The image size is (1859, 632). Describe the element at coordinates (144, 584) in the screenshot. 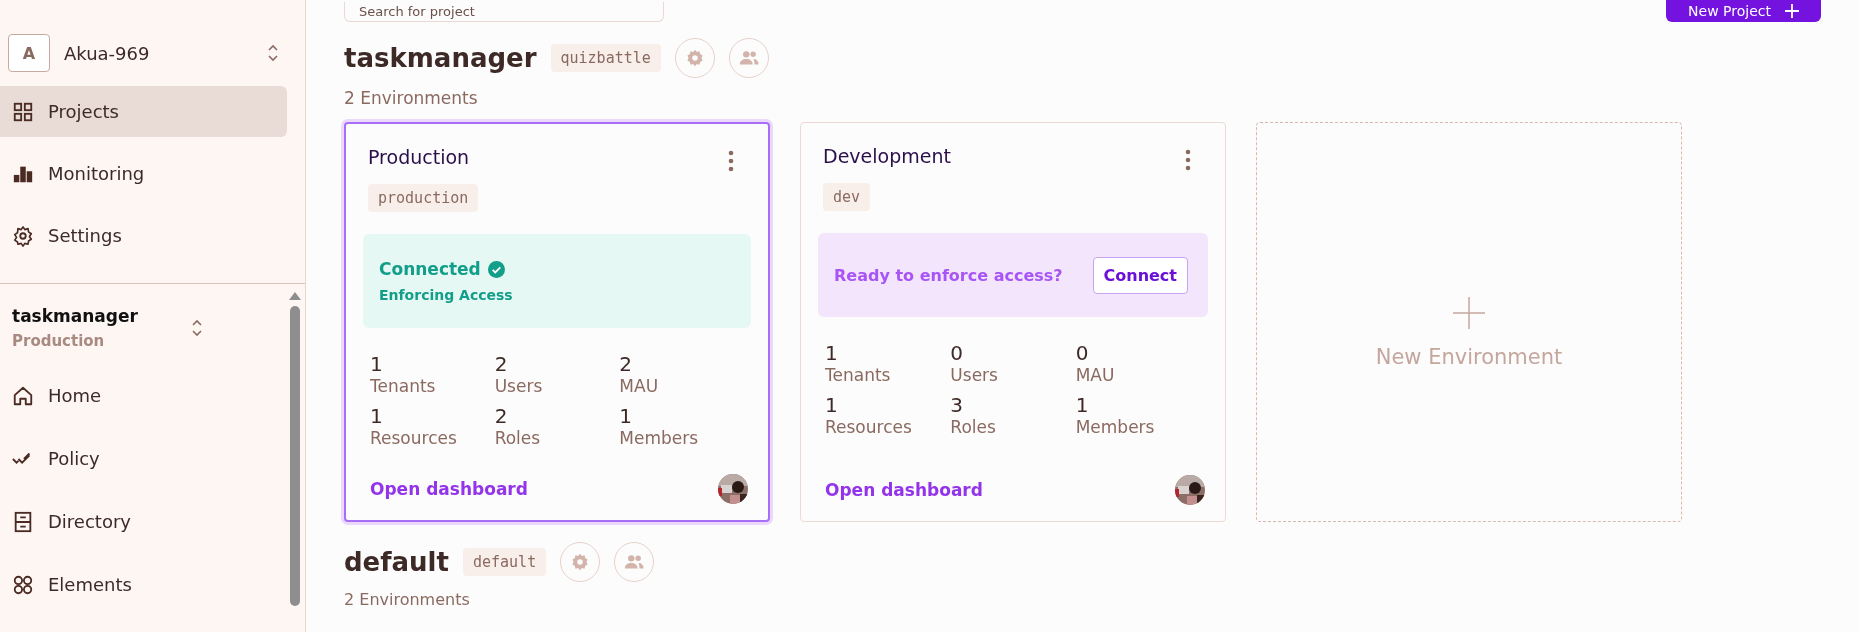

I see `nav-item: Elements` at that location.